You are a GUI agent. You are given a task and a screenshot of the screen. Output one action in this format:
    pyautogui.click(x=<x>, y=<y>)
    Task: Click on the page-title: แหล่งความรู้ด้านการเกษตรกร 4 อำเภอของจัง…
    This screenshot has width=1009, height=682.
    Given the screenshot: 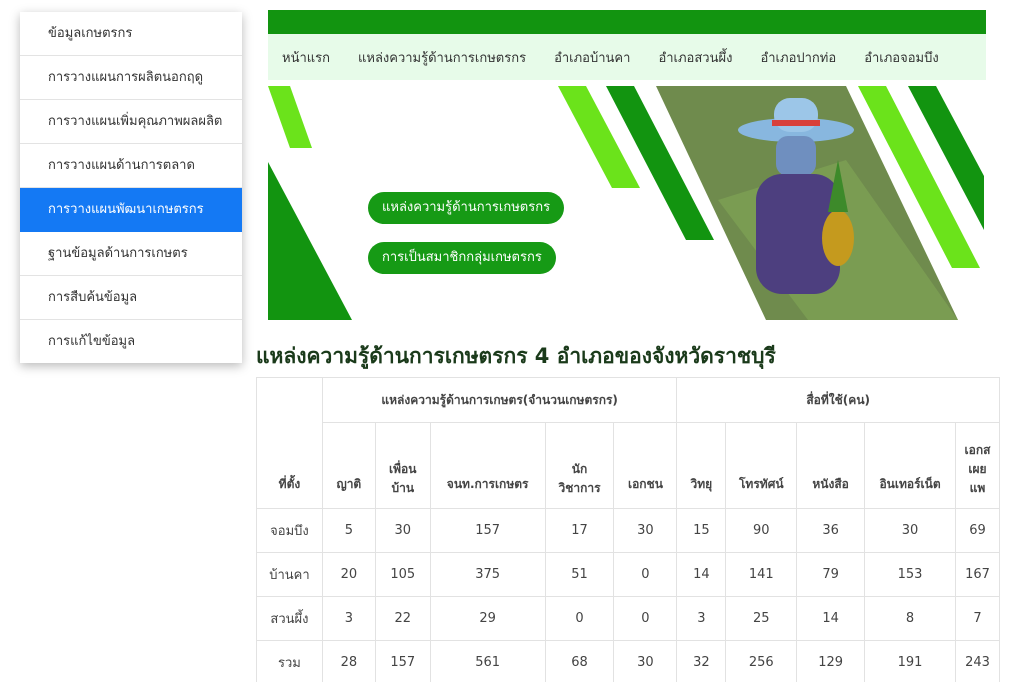 What is the action you would take?
    pyautogui.click(x=516, y=356)
    